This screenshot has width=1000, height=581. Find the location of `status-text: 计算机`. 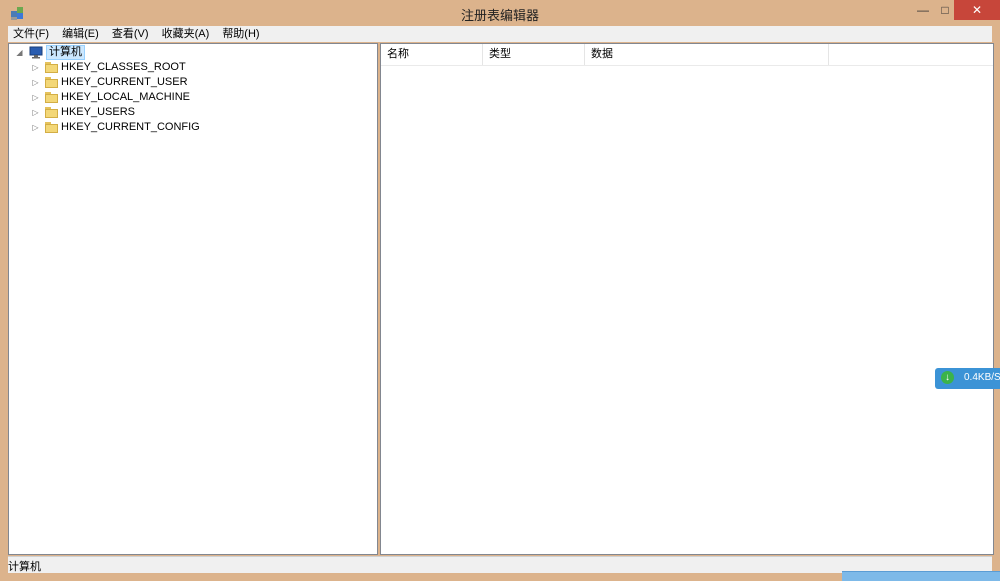

status-text: 计算机 is located at coordinates (24, 567).